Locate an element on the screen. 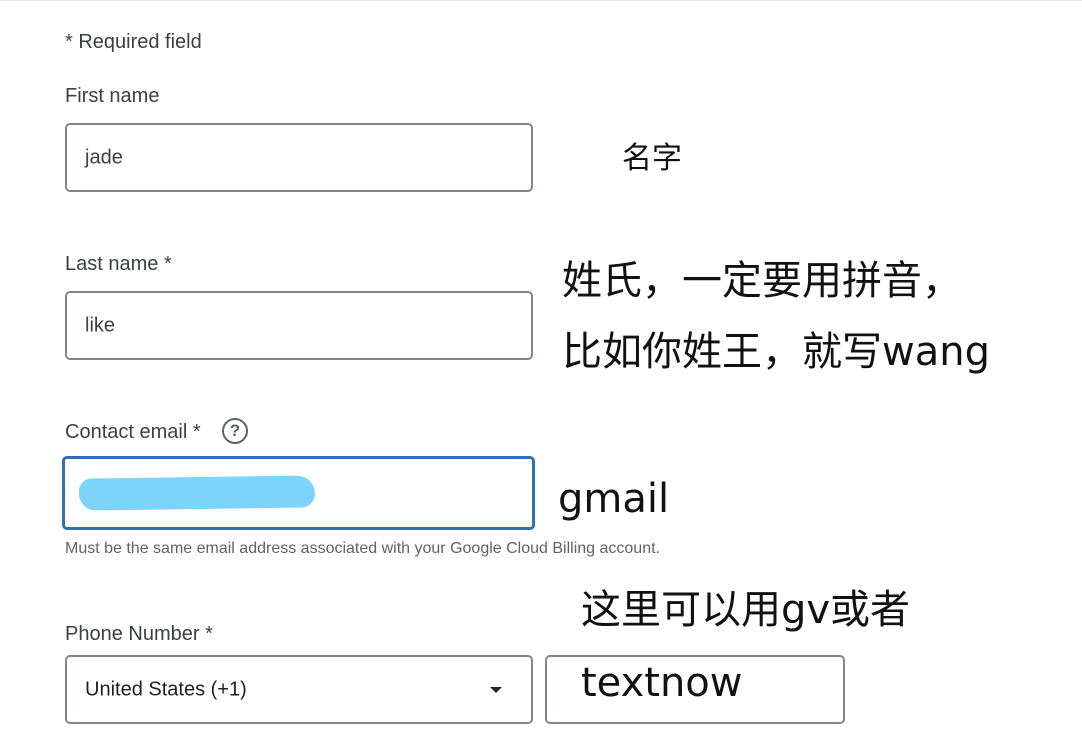 The image size is (1082, 740). phone-annotation-line1: 这里可以用gv或者 is located at coordinates (746, 610).